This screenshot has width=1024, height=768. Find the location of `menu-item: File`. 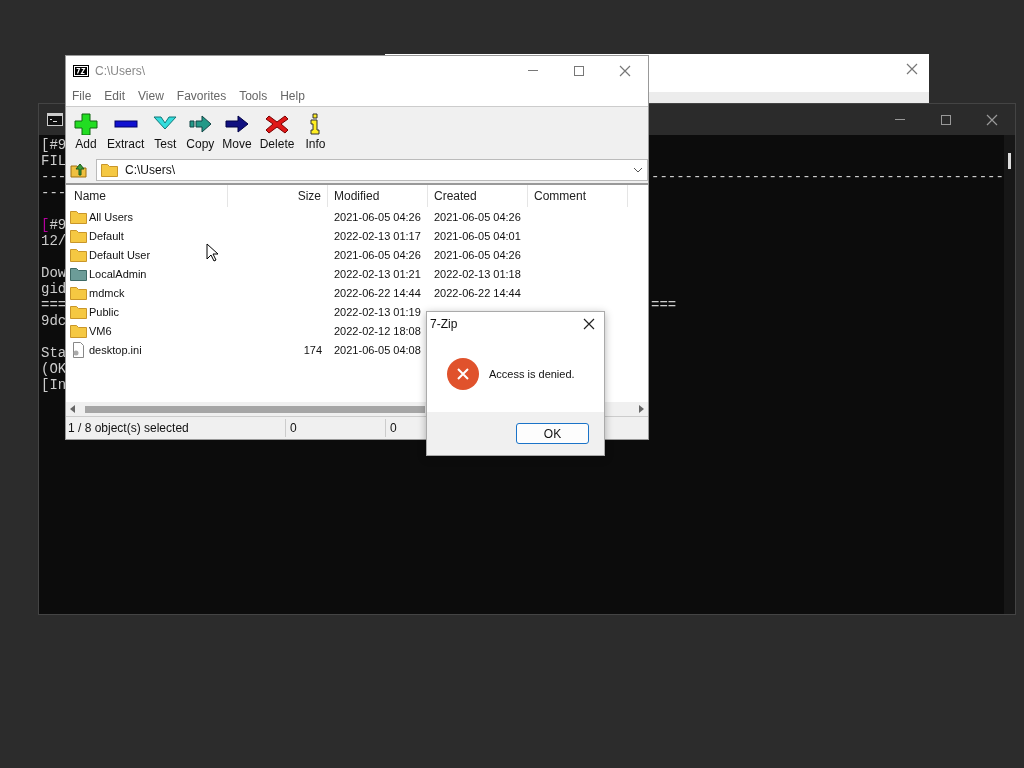

menu-item: File is located at coordinates (82, 95).